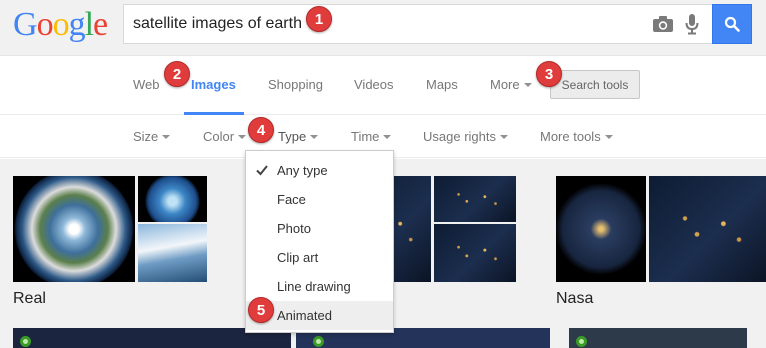 The width and height of the screenshot is (766, 348). I want to click on annotation-badge-3: 3, so click(549, 74).